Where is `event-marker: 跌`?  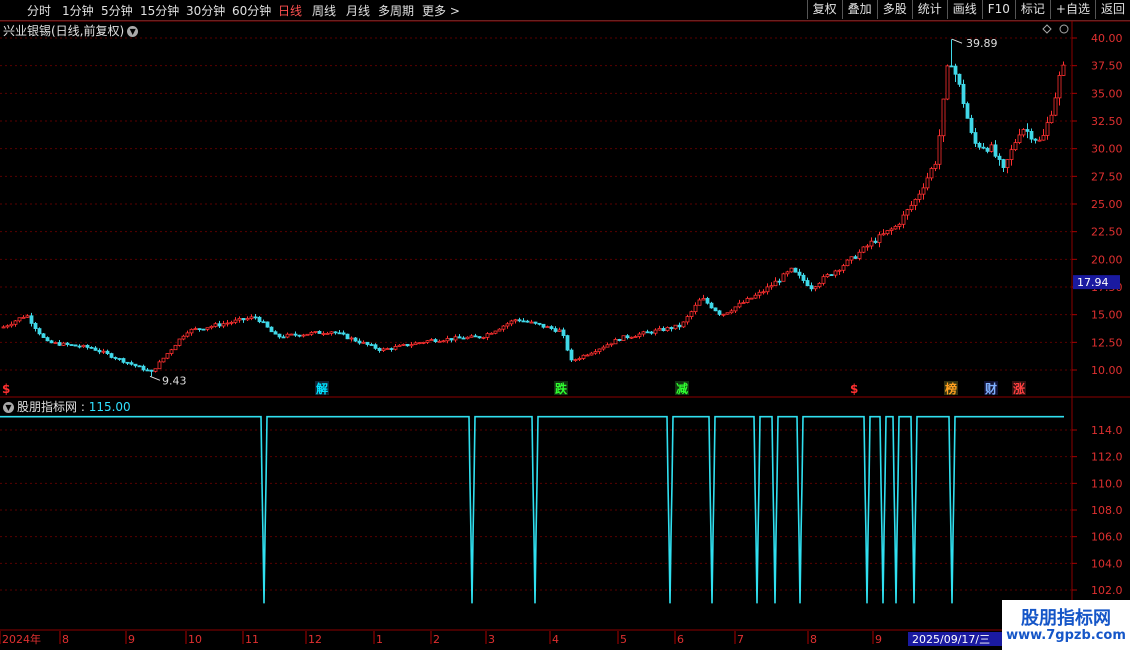
event-marker: 跌 is located at coordinates (561, 388).